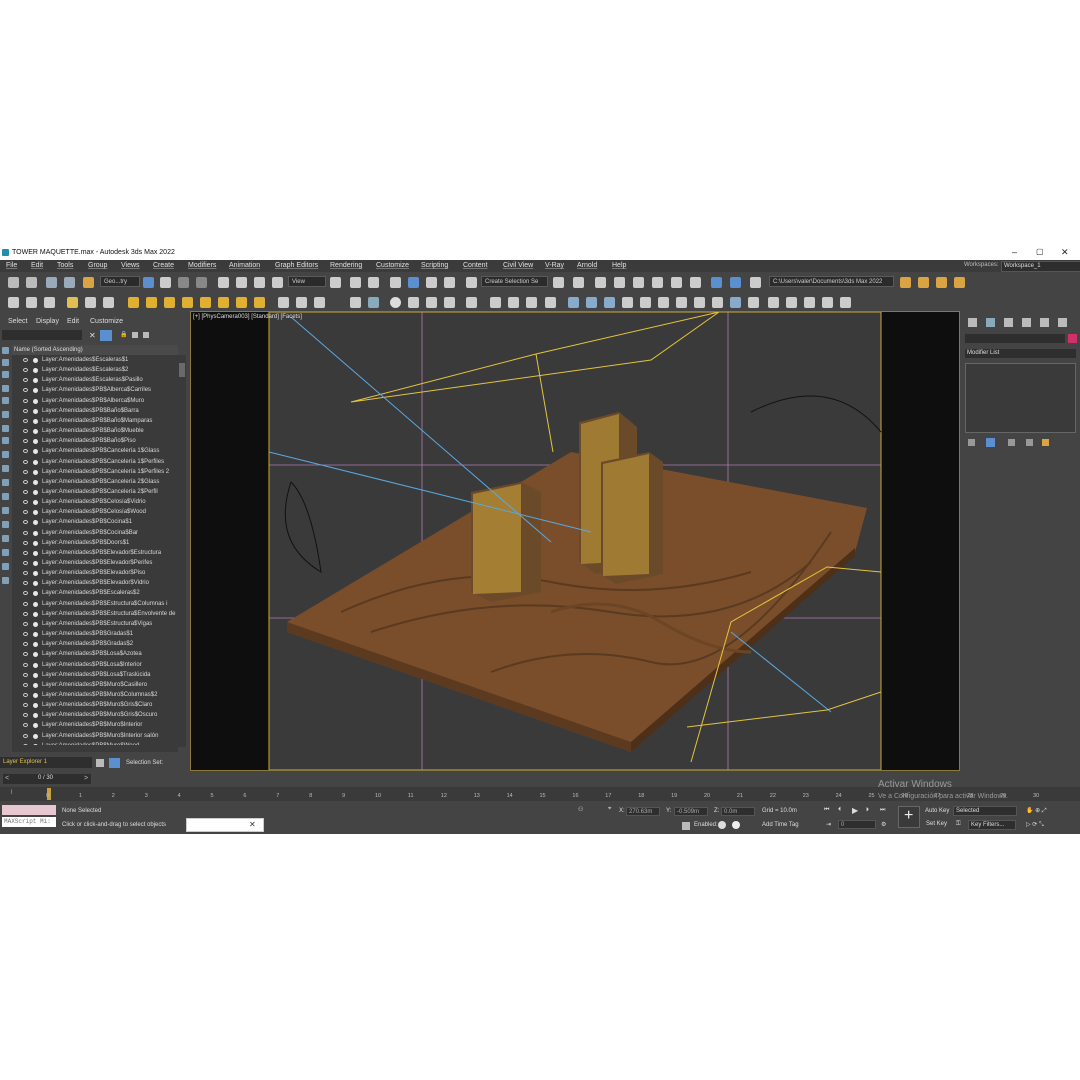 The height and width of the screenshot is (1080, 1080). What do you see at coordinates (69, 282) in the screenshot?
I see `unlink-icon` at bounding box center [69, 282].